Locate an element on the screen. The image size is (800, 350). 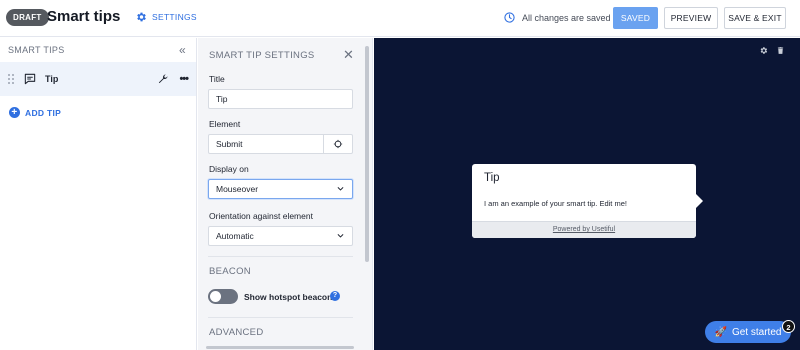
element-field: Submit is located at coordinates (280, 144).